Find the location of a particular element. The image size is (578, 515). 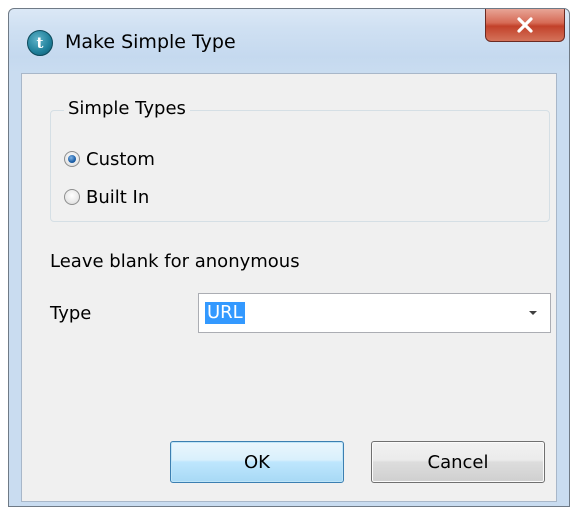

type-label: Type is located at coordinates (71, 313).